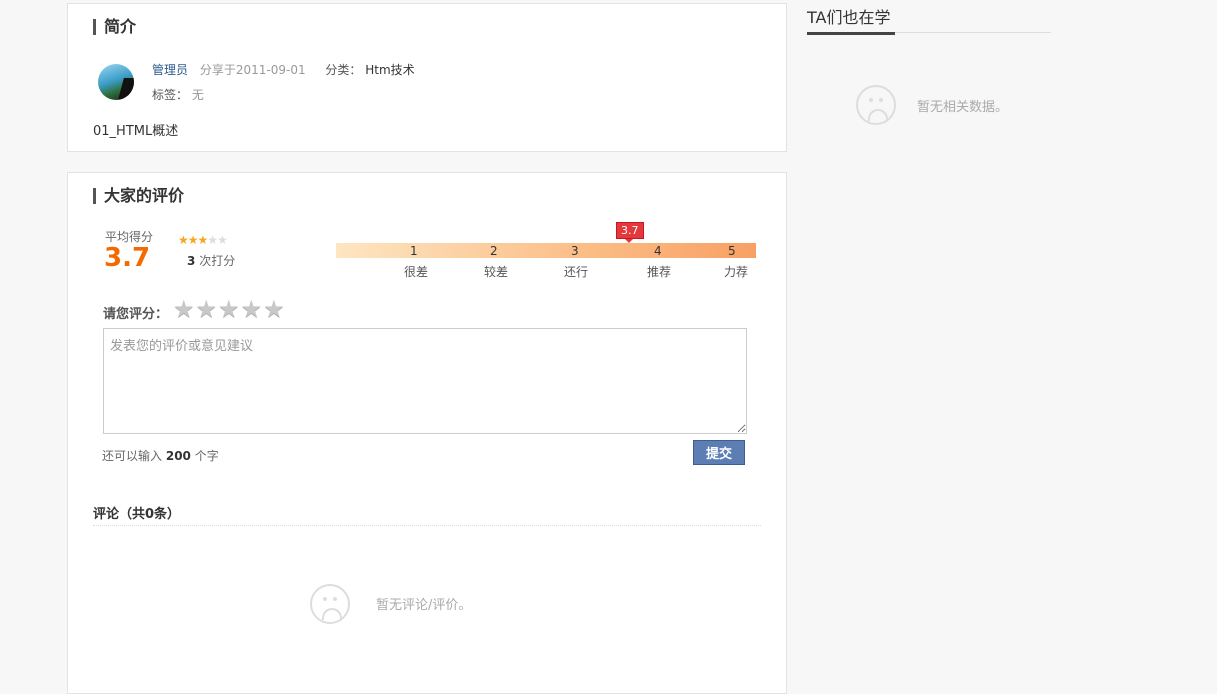 The width and height of the screenshot is (1217, 694). Describe the element at coordinates (546, 250) in the screenshot. I see `rating-scale-bar` at that location.